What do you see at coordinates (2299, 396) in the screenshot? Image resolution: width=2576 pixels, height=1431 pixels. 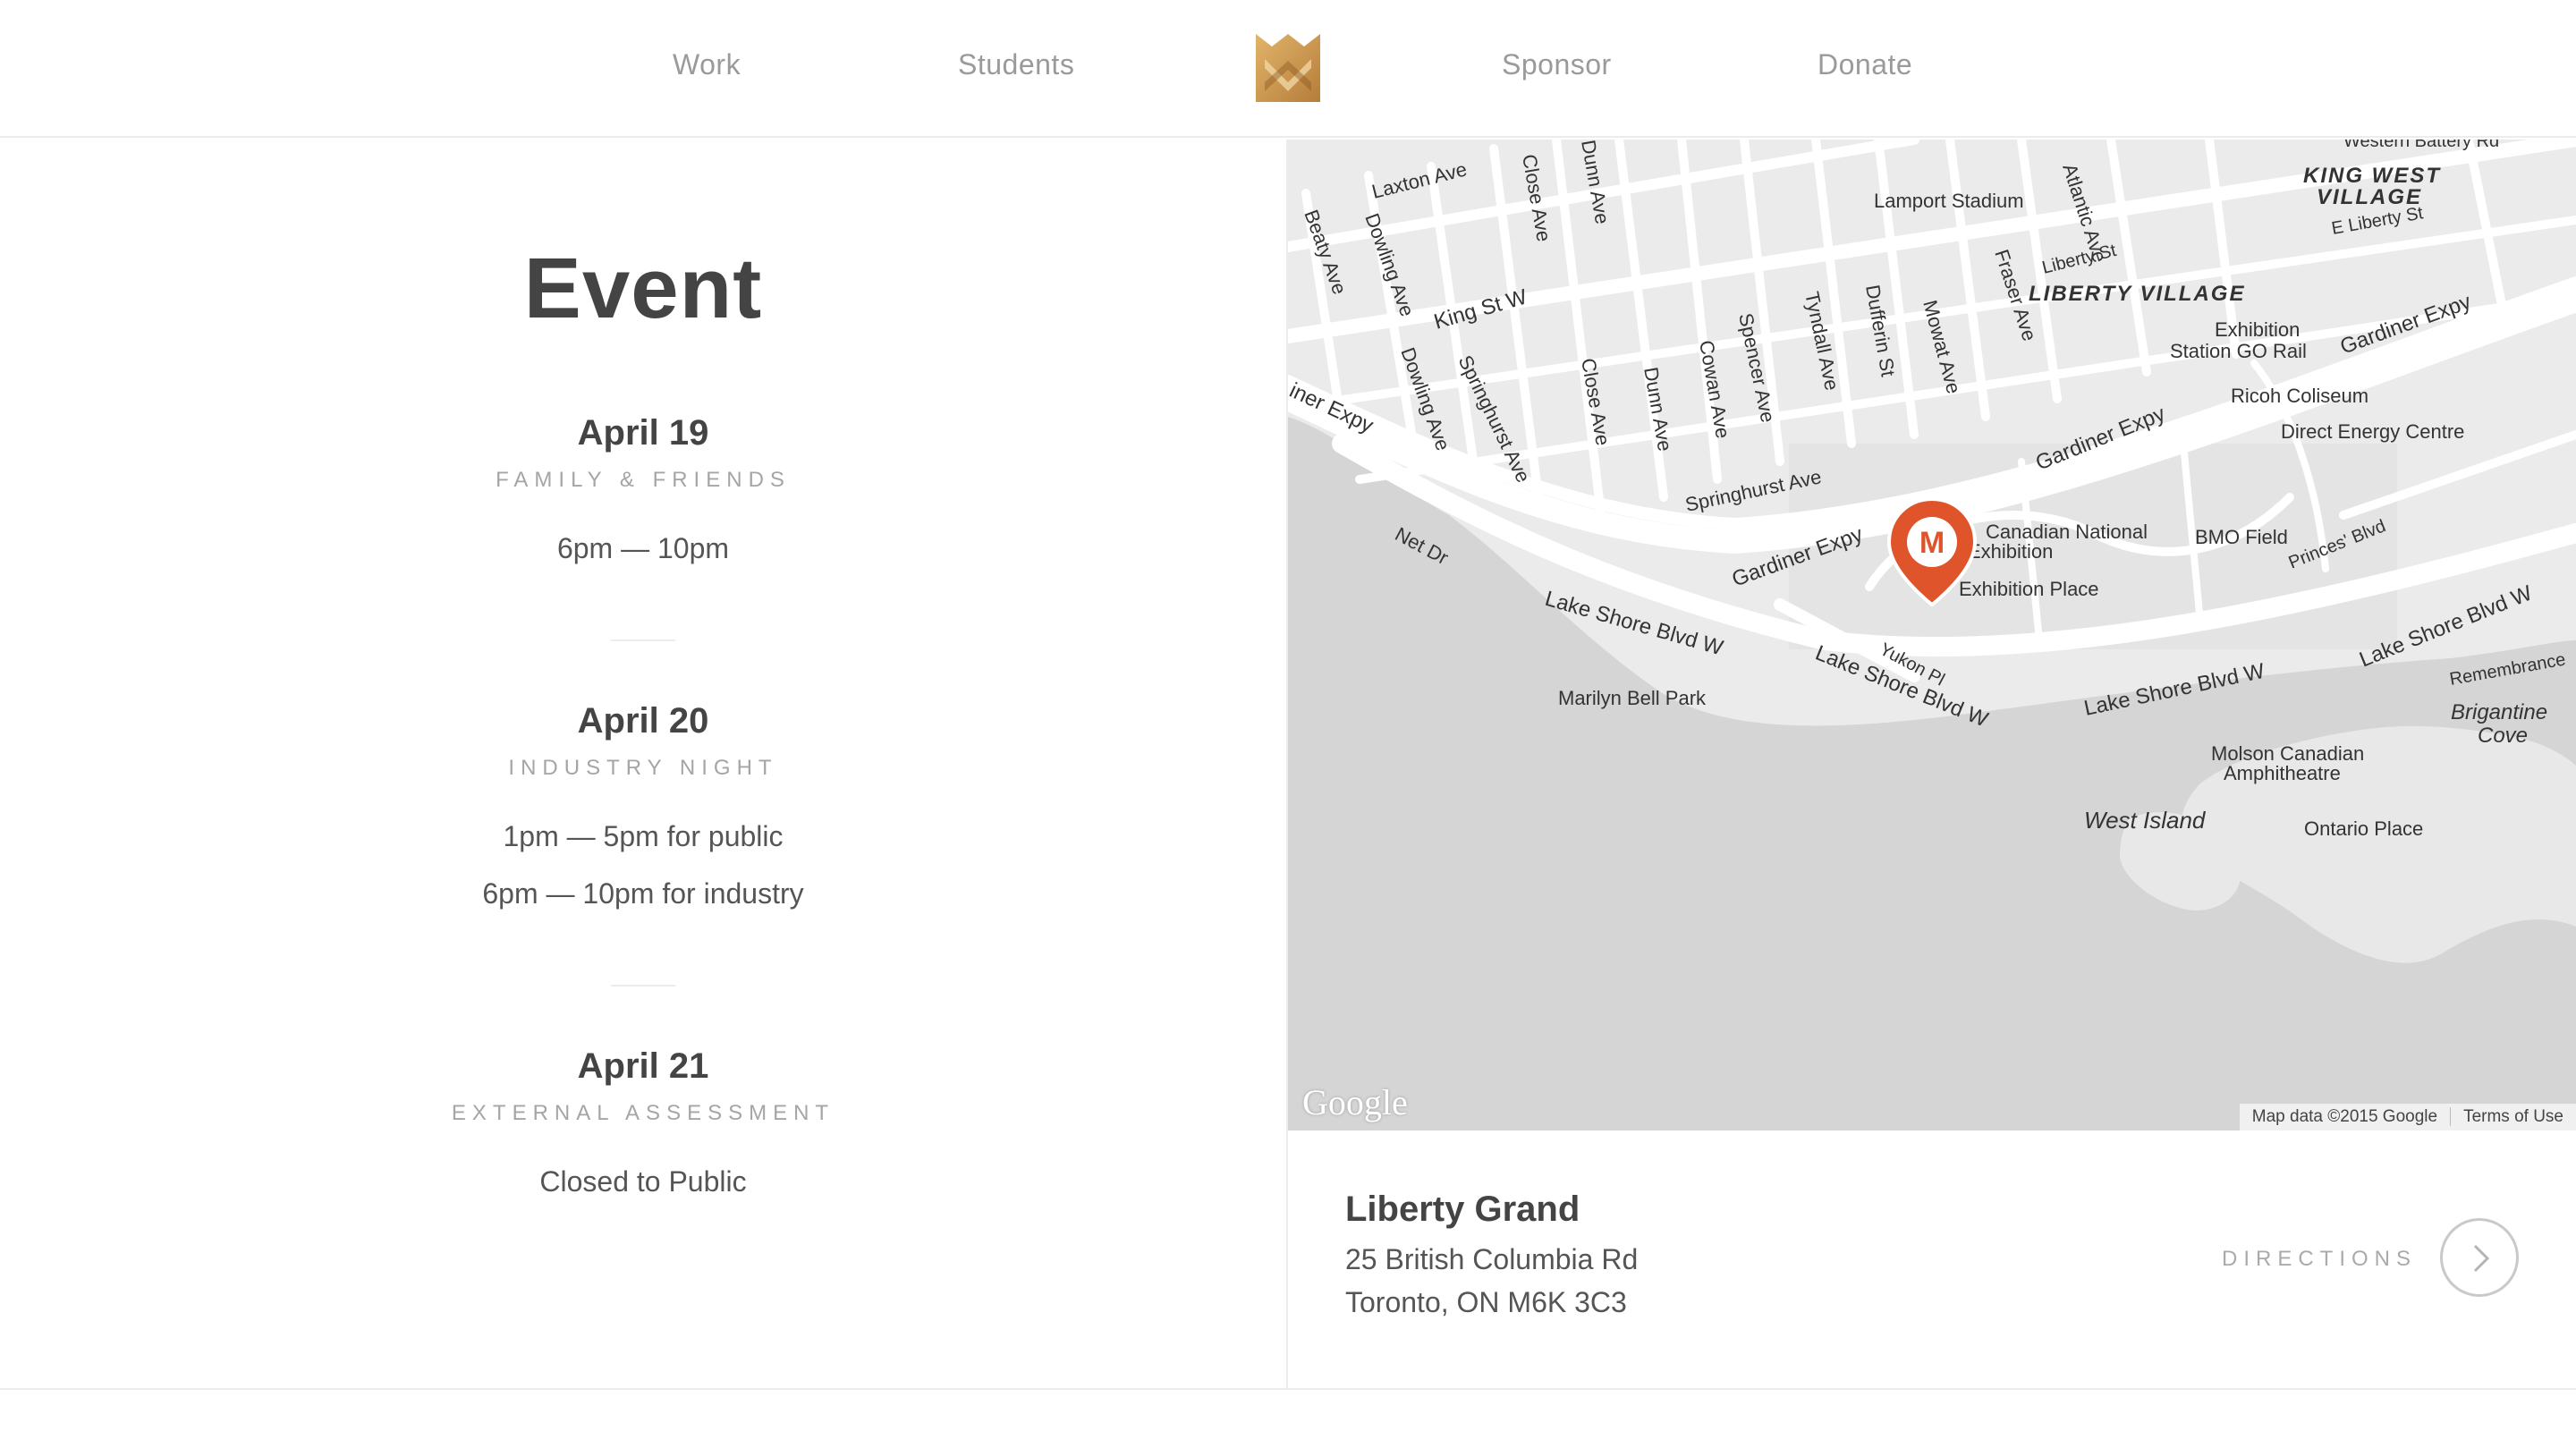 I see `map-label: Ricoh Coliseum` at bounding box center [2299, 396].